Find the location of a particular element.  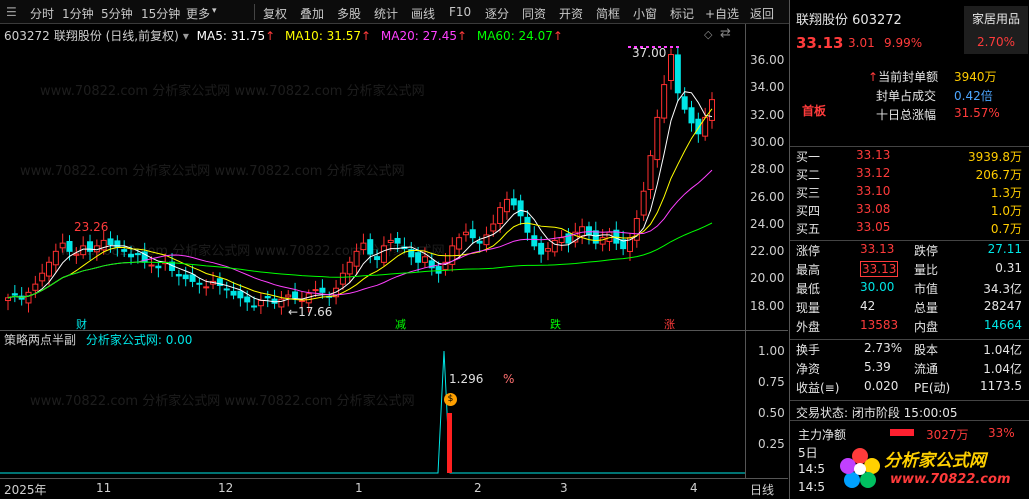

tab-15min: 15分钟 is located at coordinates (160, 13).